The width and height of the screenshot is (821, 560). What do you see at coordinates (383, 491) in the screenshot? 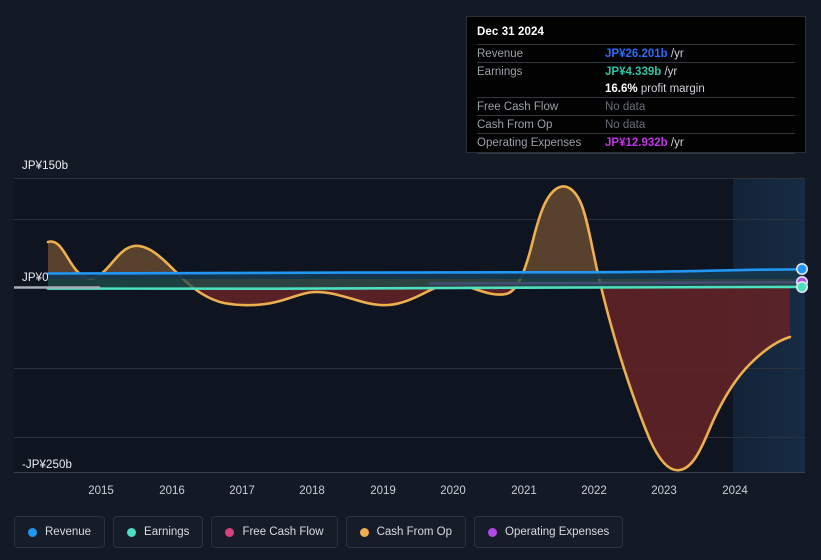
I see `x-axis-label-2019: 2019` at bounding box center [383, 491].